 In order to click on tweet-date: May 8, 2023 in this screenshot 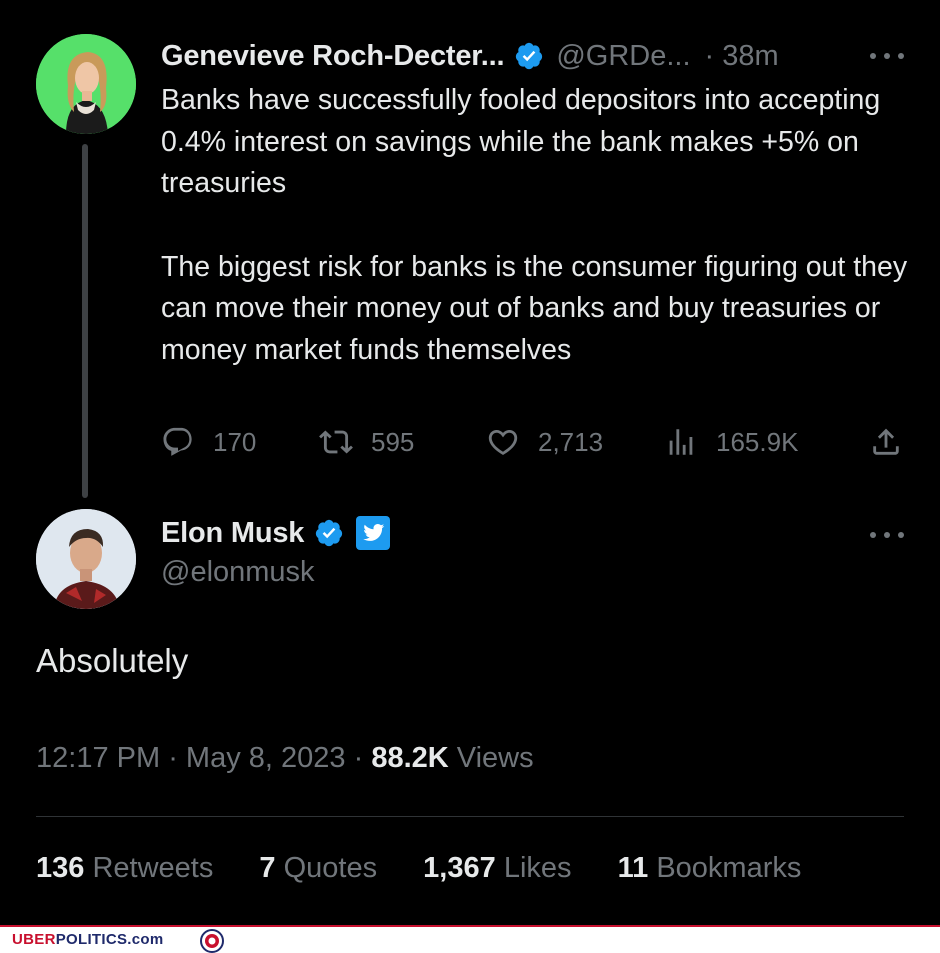, I will do `click(266, 758)`.